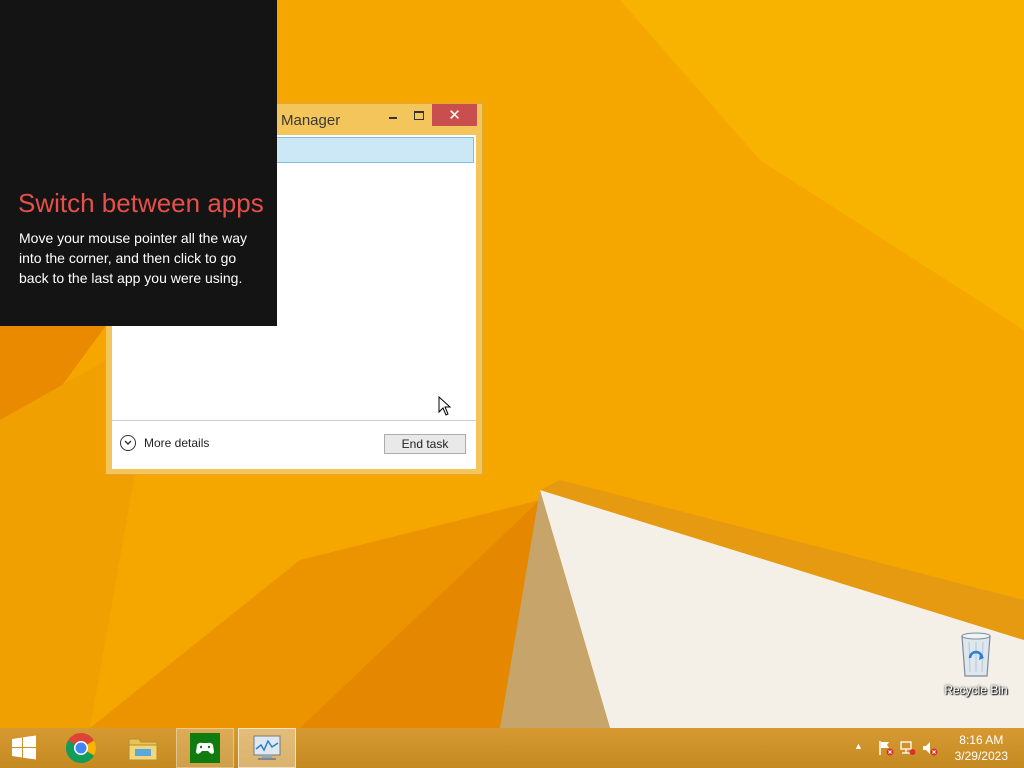 This screenshot has height=768, width=1024. Describe the element at coordinates (512, 748) in the screenshot. I see `taskbar: ▲ 8:16 AM 3/29/2023` at that location.